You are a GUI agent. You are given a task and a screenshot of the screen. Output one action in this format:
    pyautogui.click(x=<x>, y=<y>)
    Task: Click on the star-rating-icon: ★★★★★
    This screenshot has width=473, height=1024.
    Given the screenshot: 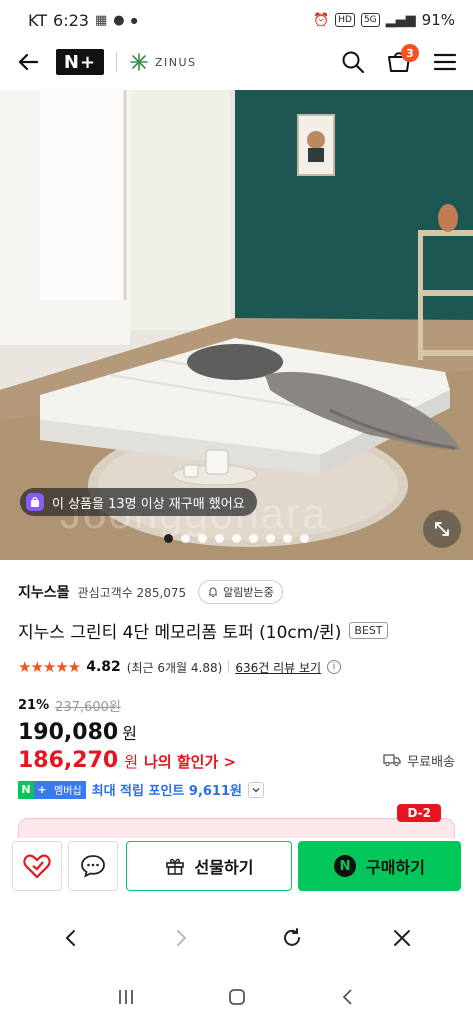 What is the action you would take?
    pyautogui.click(x=49, y=667)
    